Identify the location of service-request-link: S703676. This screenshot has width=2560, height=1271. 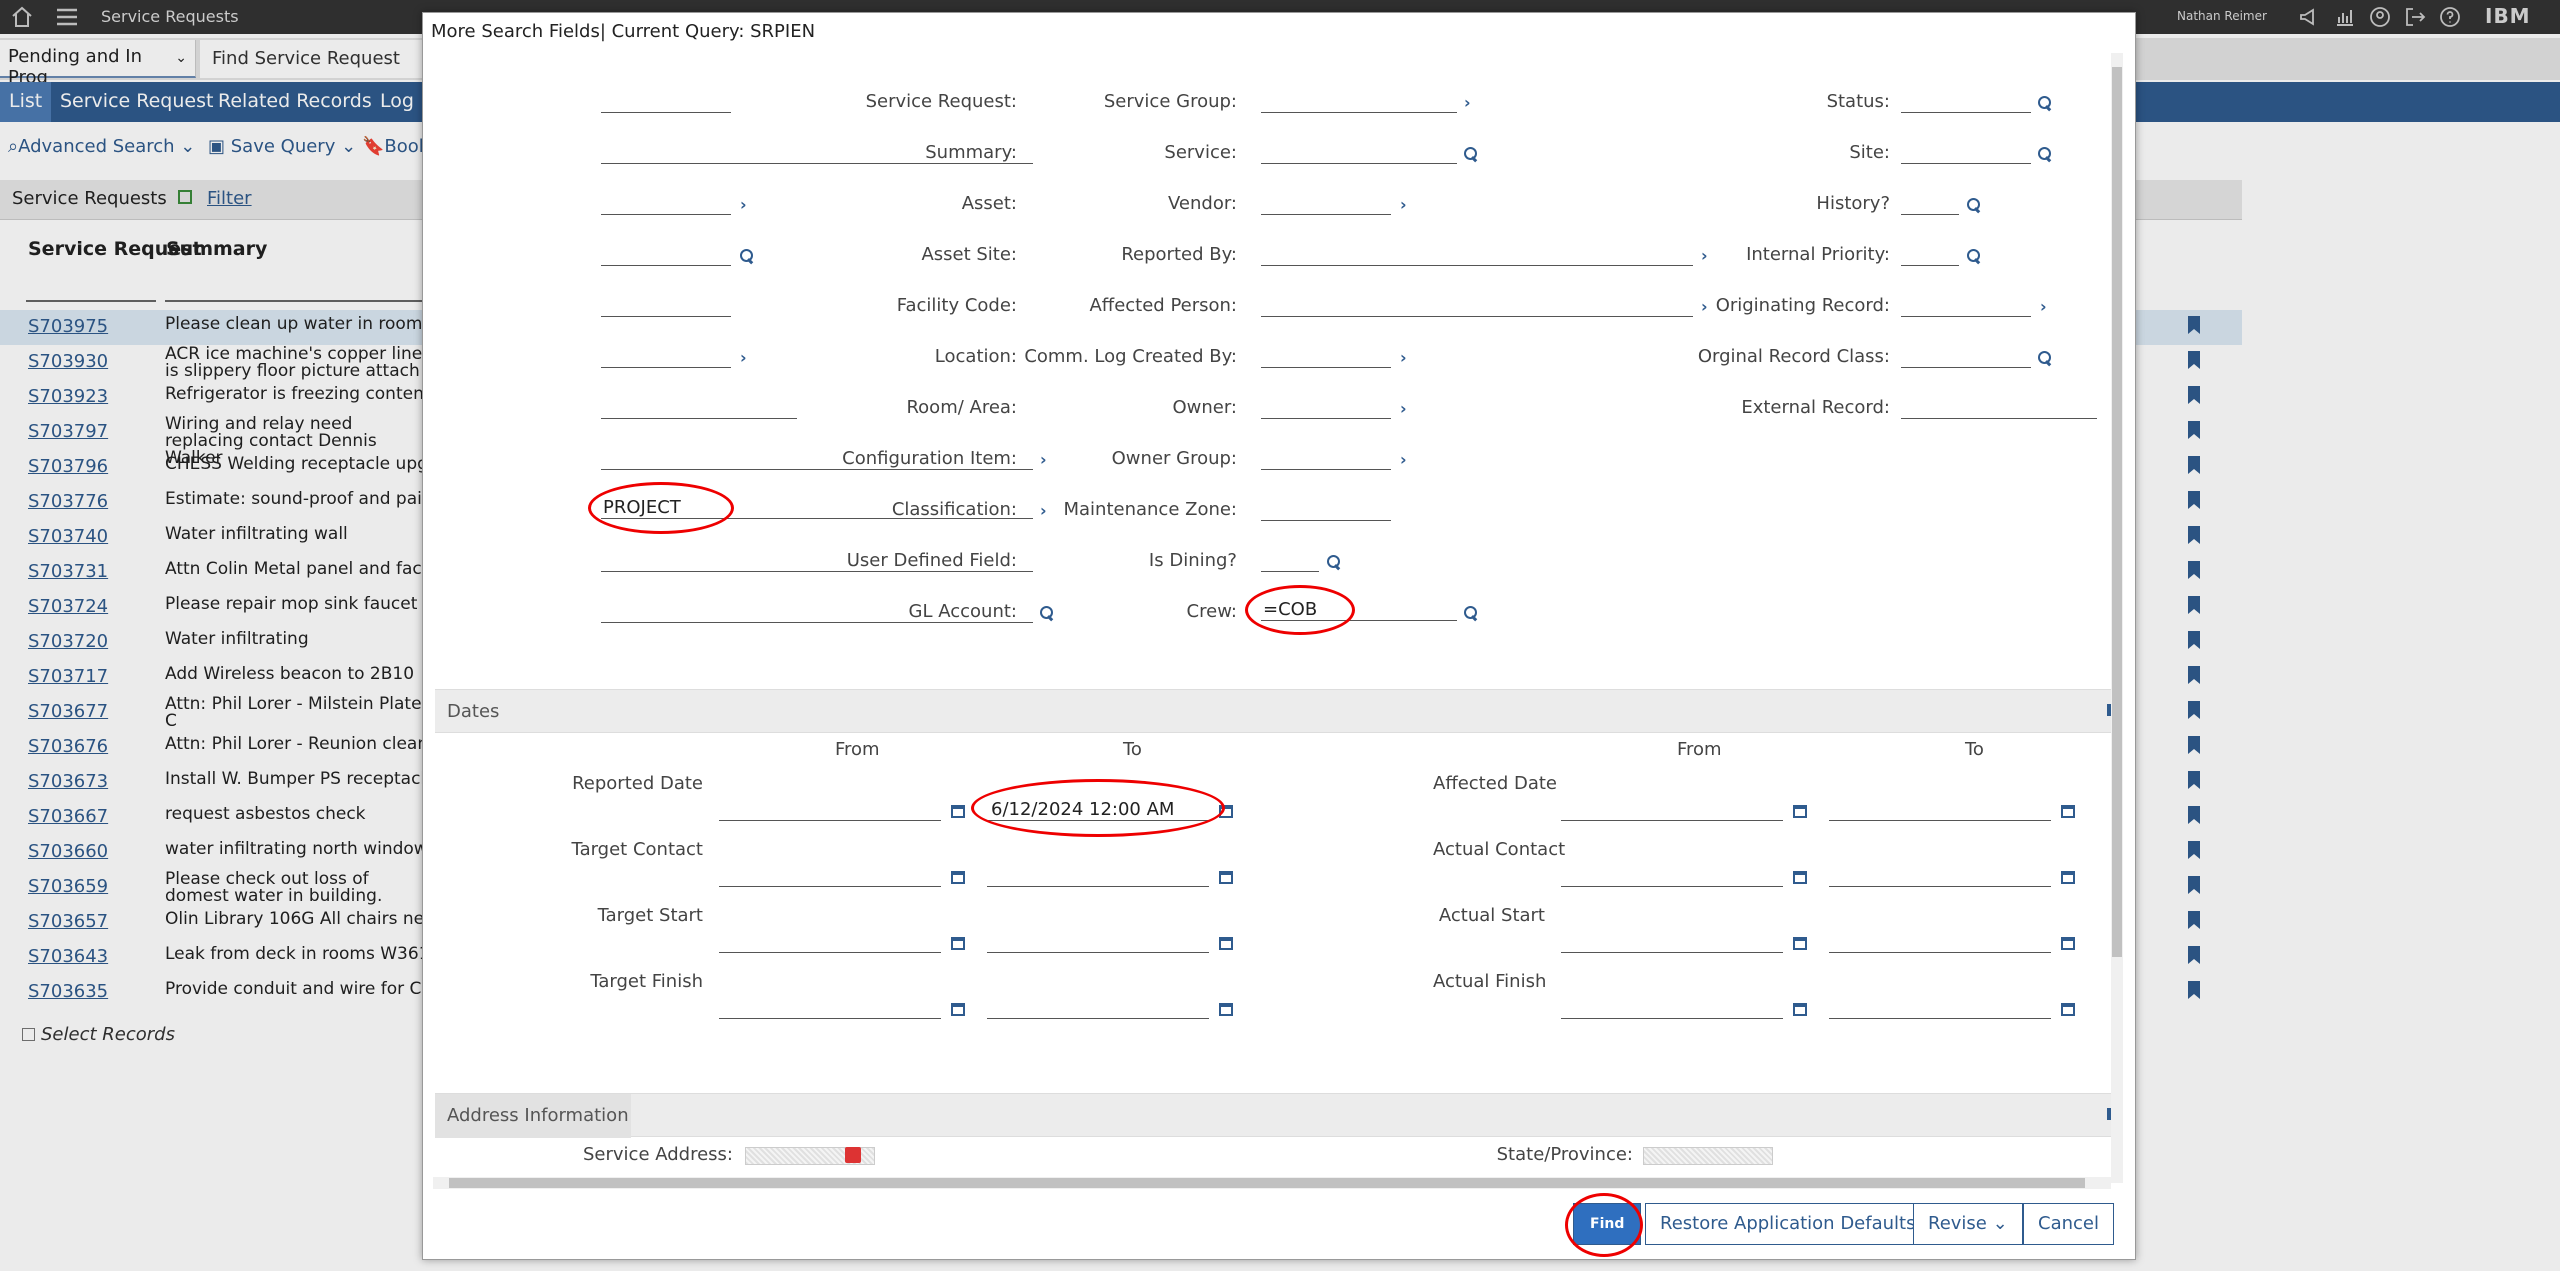
(68, 746).